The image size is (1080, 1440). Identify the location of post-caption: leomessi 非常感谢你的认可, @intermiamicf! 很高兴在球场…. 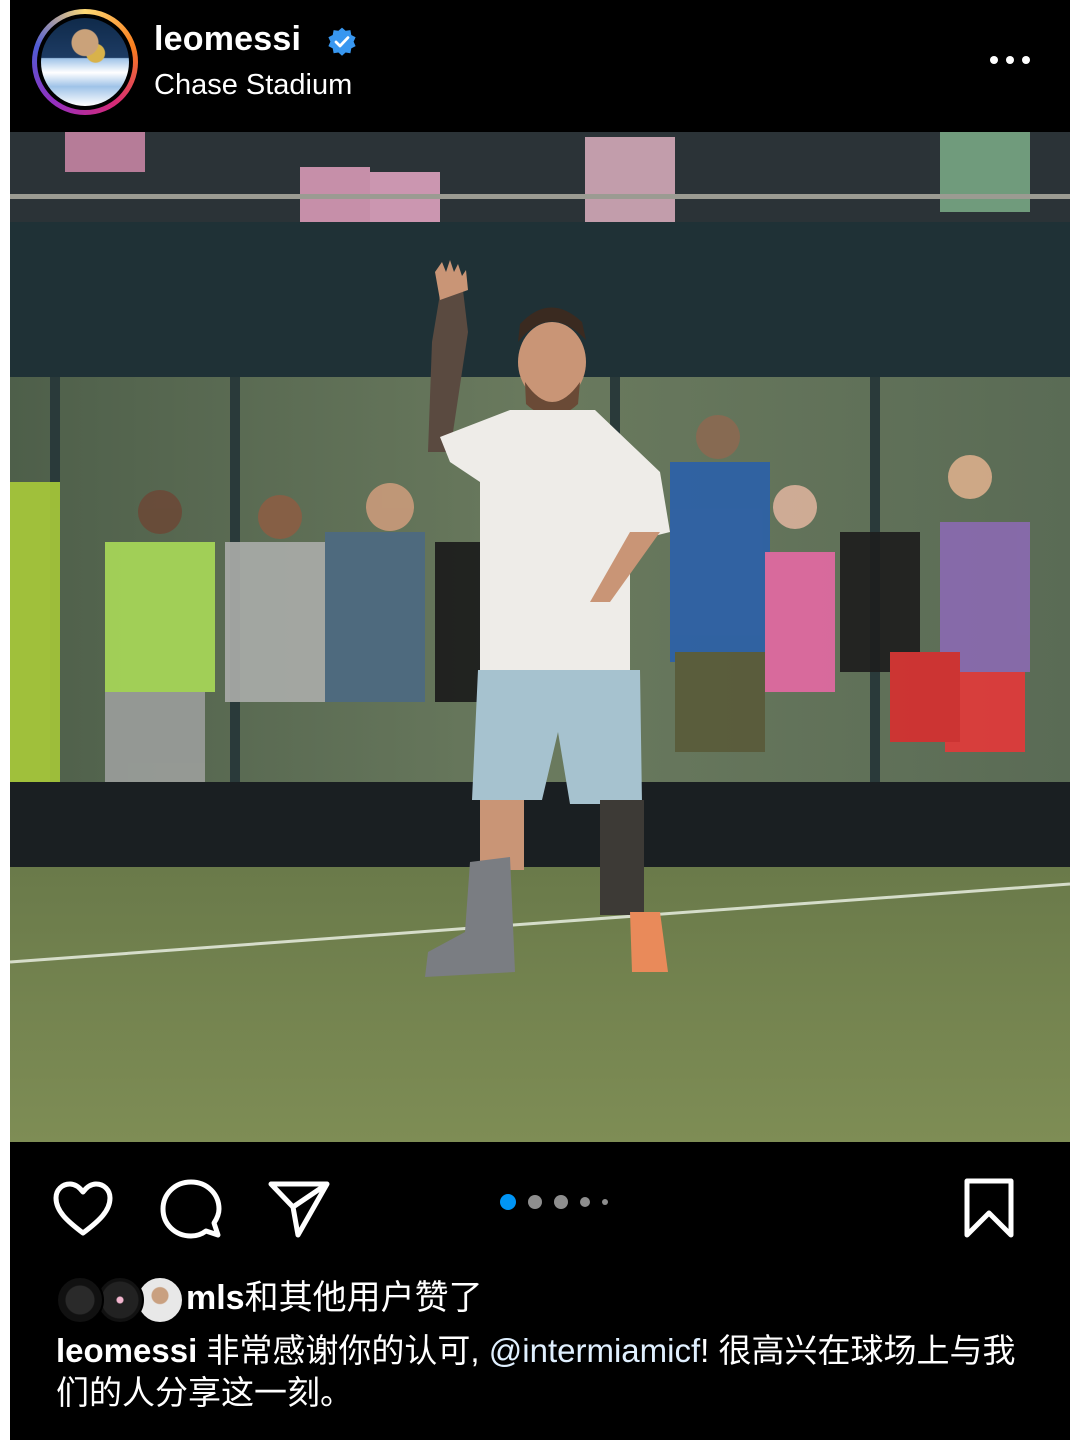
(551, 1372).